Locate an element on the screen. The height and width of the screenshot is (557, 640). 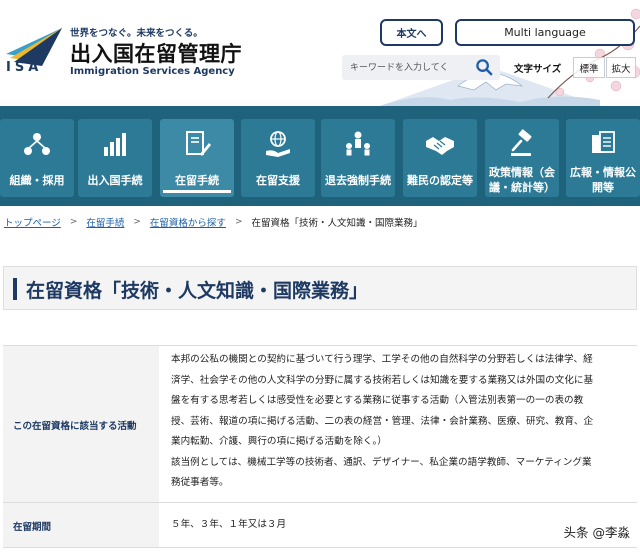
breadcrumb-link-status-search: 在留資格から探す is located at coordinates (188, 222).